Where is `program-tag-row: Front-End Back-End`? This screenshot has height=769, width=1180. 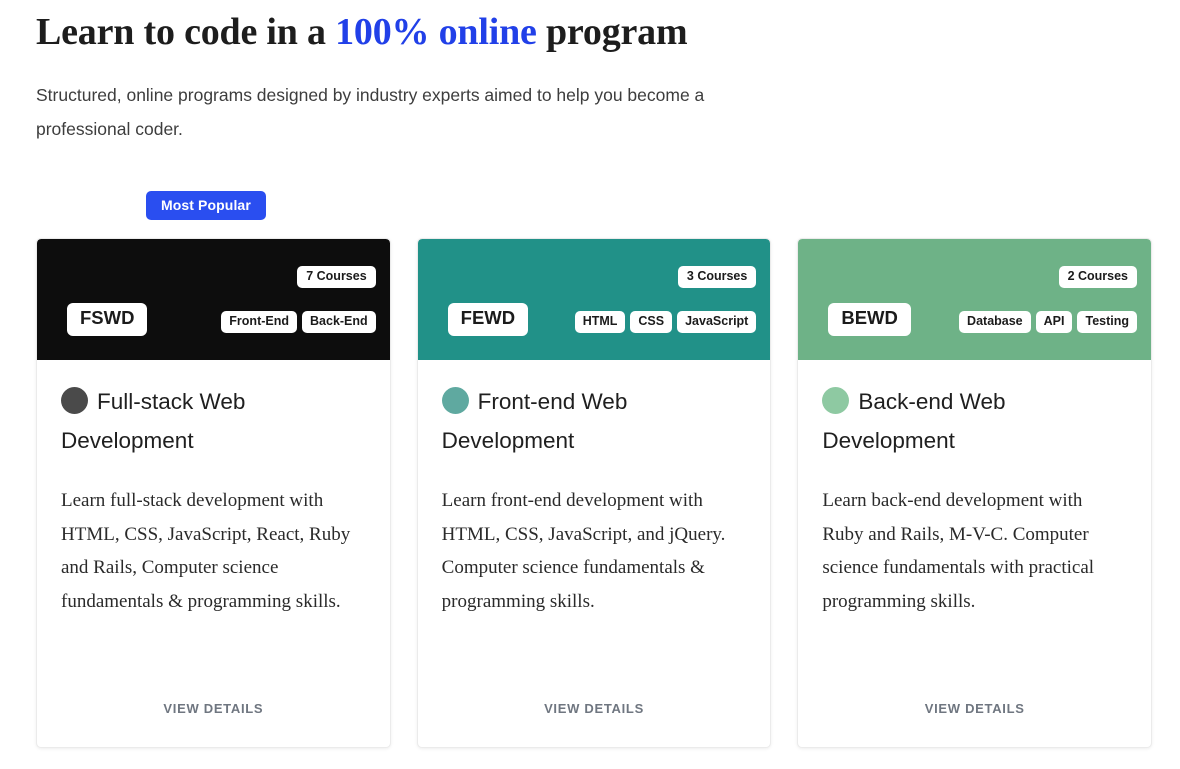 program-tag-row: Front-End Back-End is located at coordinates (298, 322).